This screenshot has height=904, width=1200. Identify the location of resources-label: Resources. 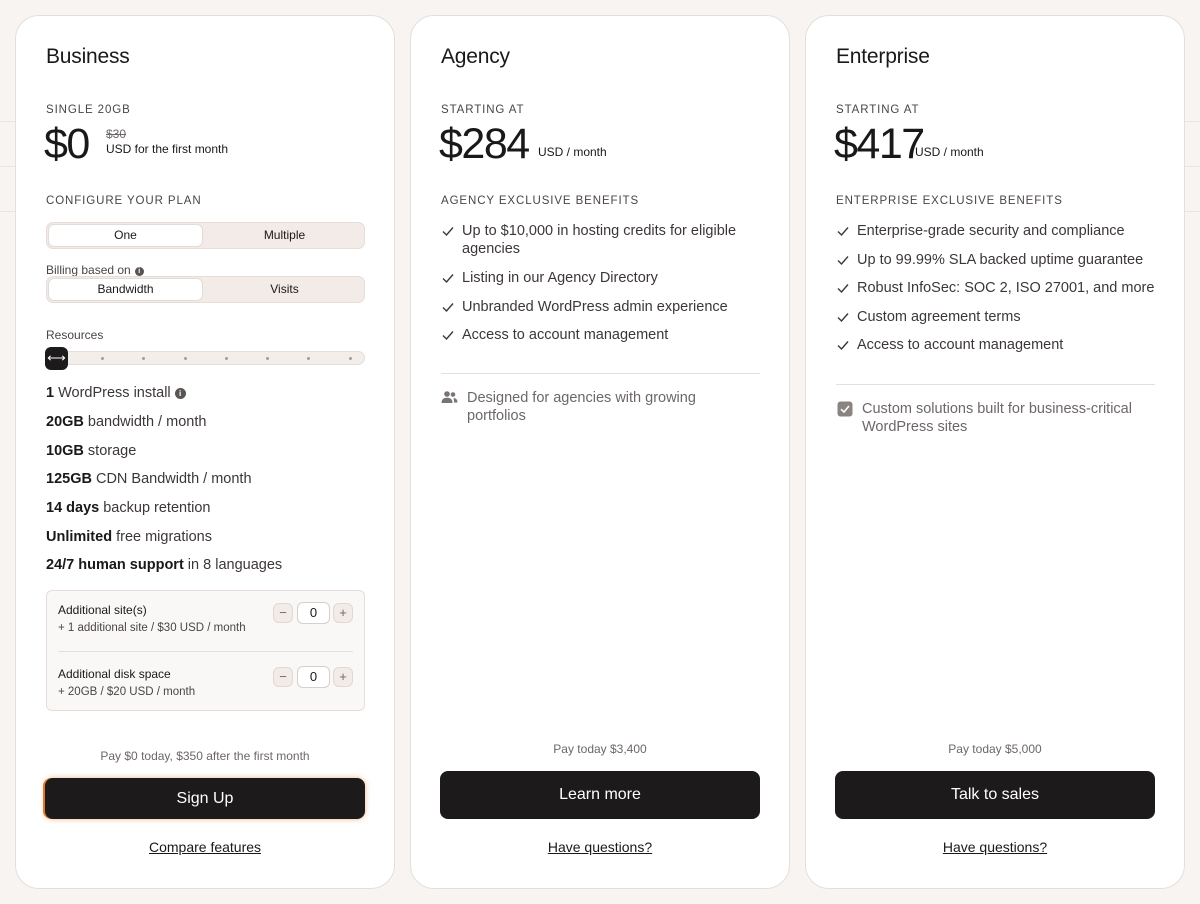
(75, 335).